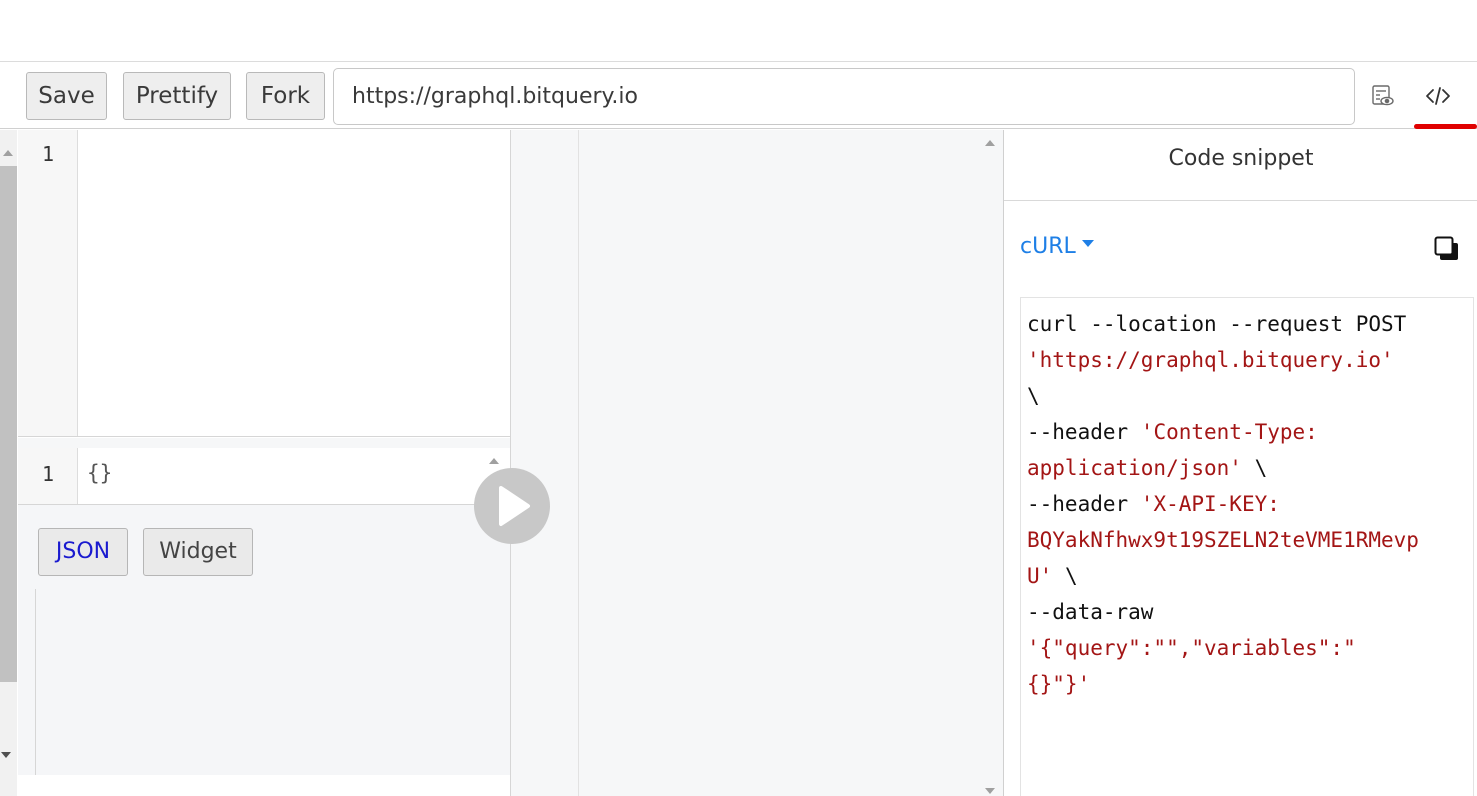  Describe the element at coordinates (1134, 468) in the screenshot. I see `code-string-token: application/json'` at that location.